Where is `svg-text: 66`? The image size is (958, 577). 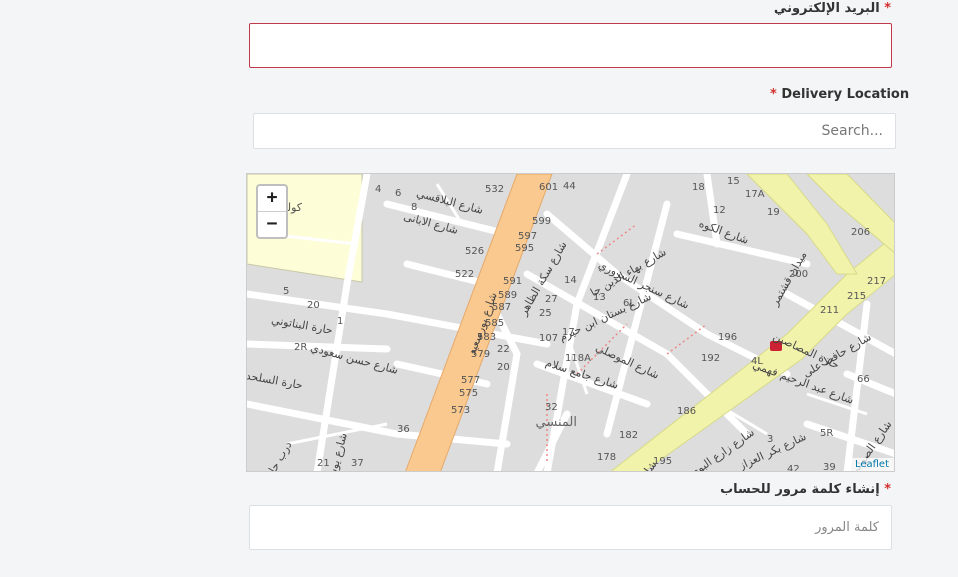
svg-text: 66 is located at coordinates (863, 379).